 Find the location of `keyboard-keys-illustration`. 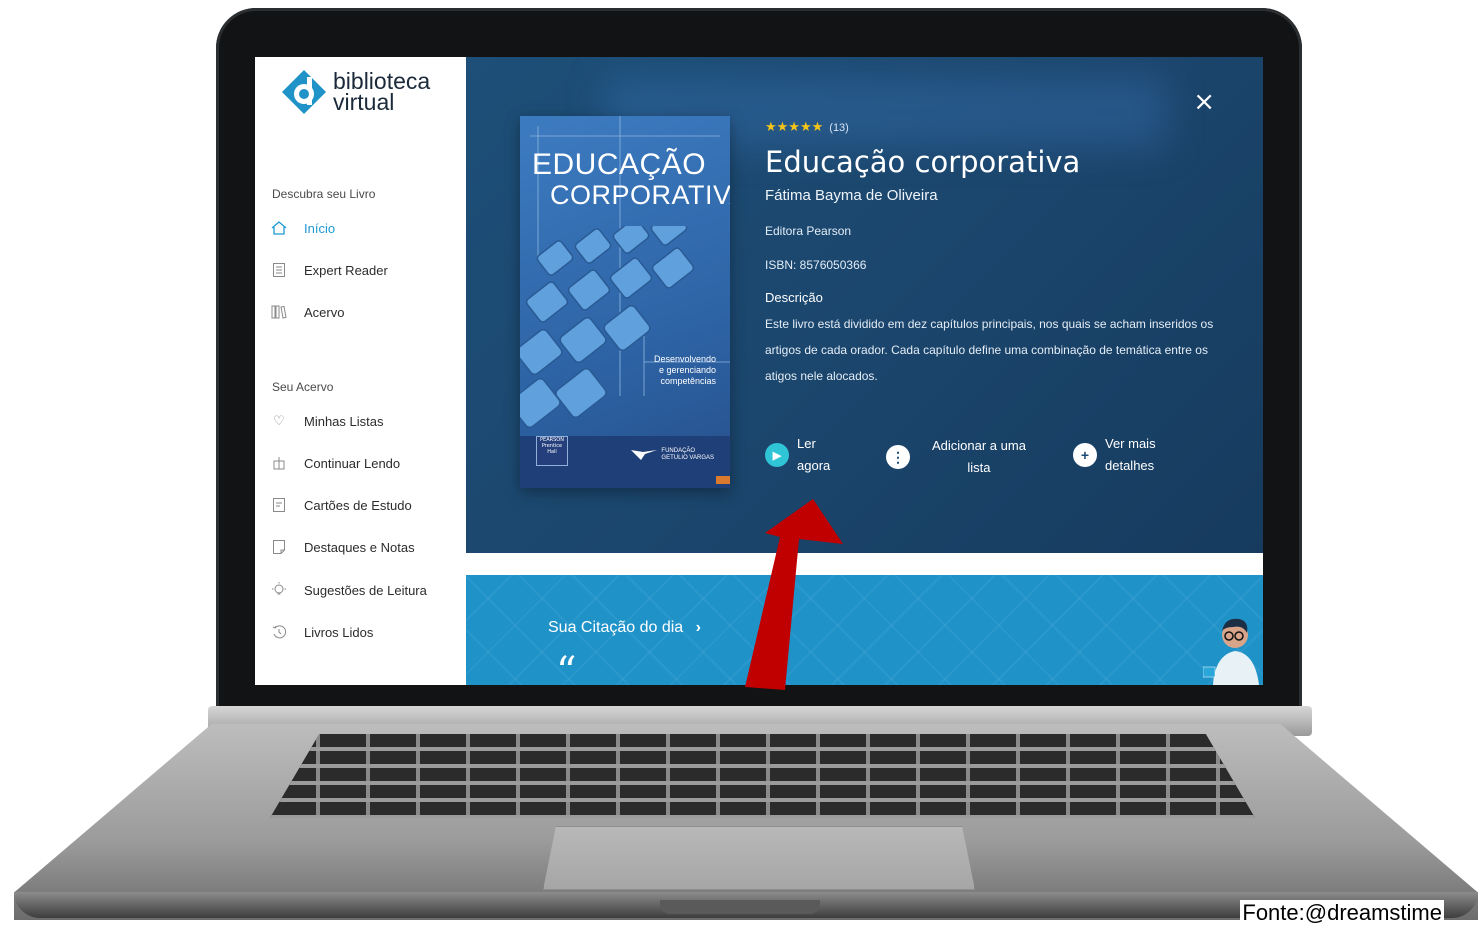

keyboard-keys-illustration is located at coordinates (607, 327).